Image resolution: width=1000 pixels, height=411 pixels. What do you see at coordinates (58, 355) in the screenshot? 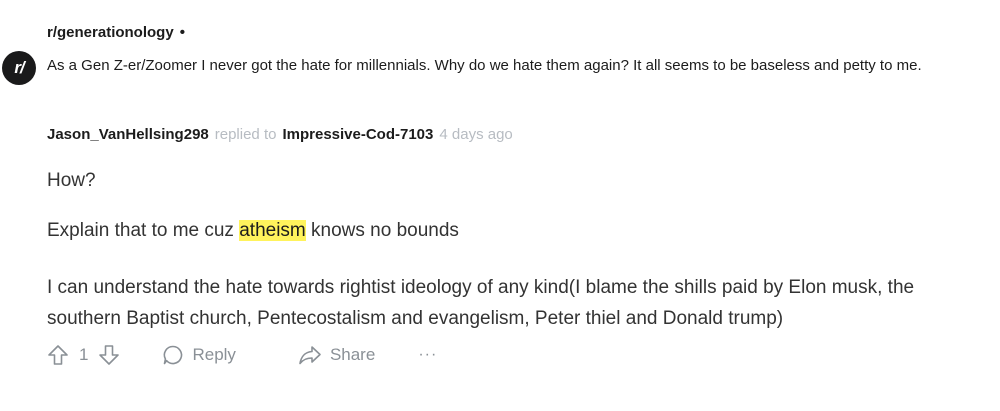
I see `upvote-icon` at bounding box center [58, 355].